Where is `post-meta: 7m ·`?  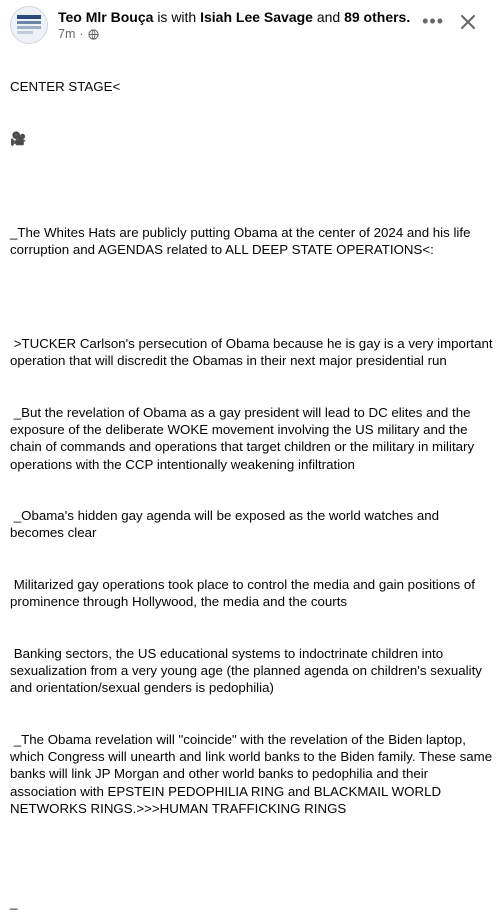 post-meta: 7m · is located at coordinates (78, 34).